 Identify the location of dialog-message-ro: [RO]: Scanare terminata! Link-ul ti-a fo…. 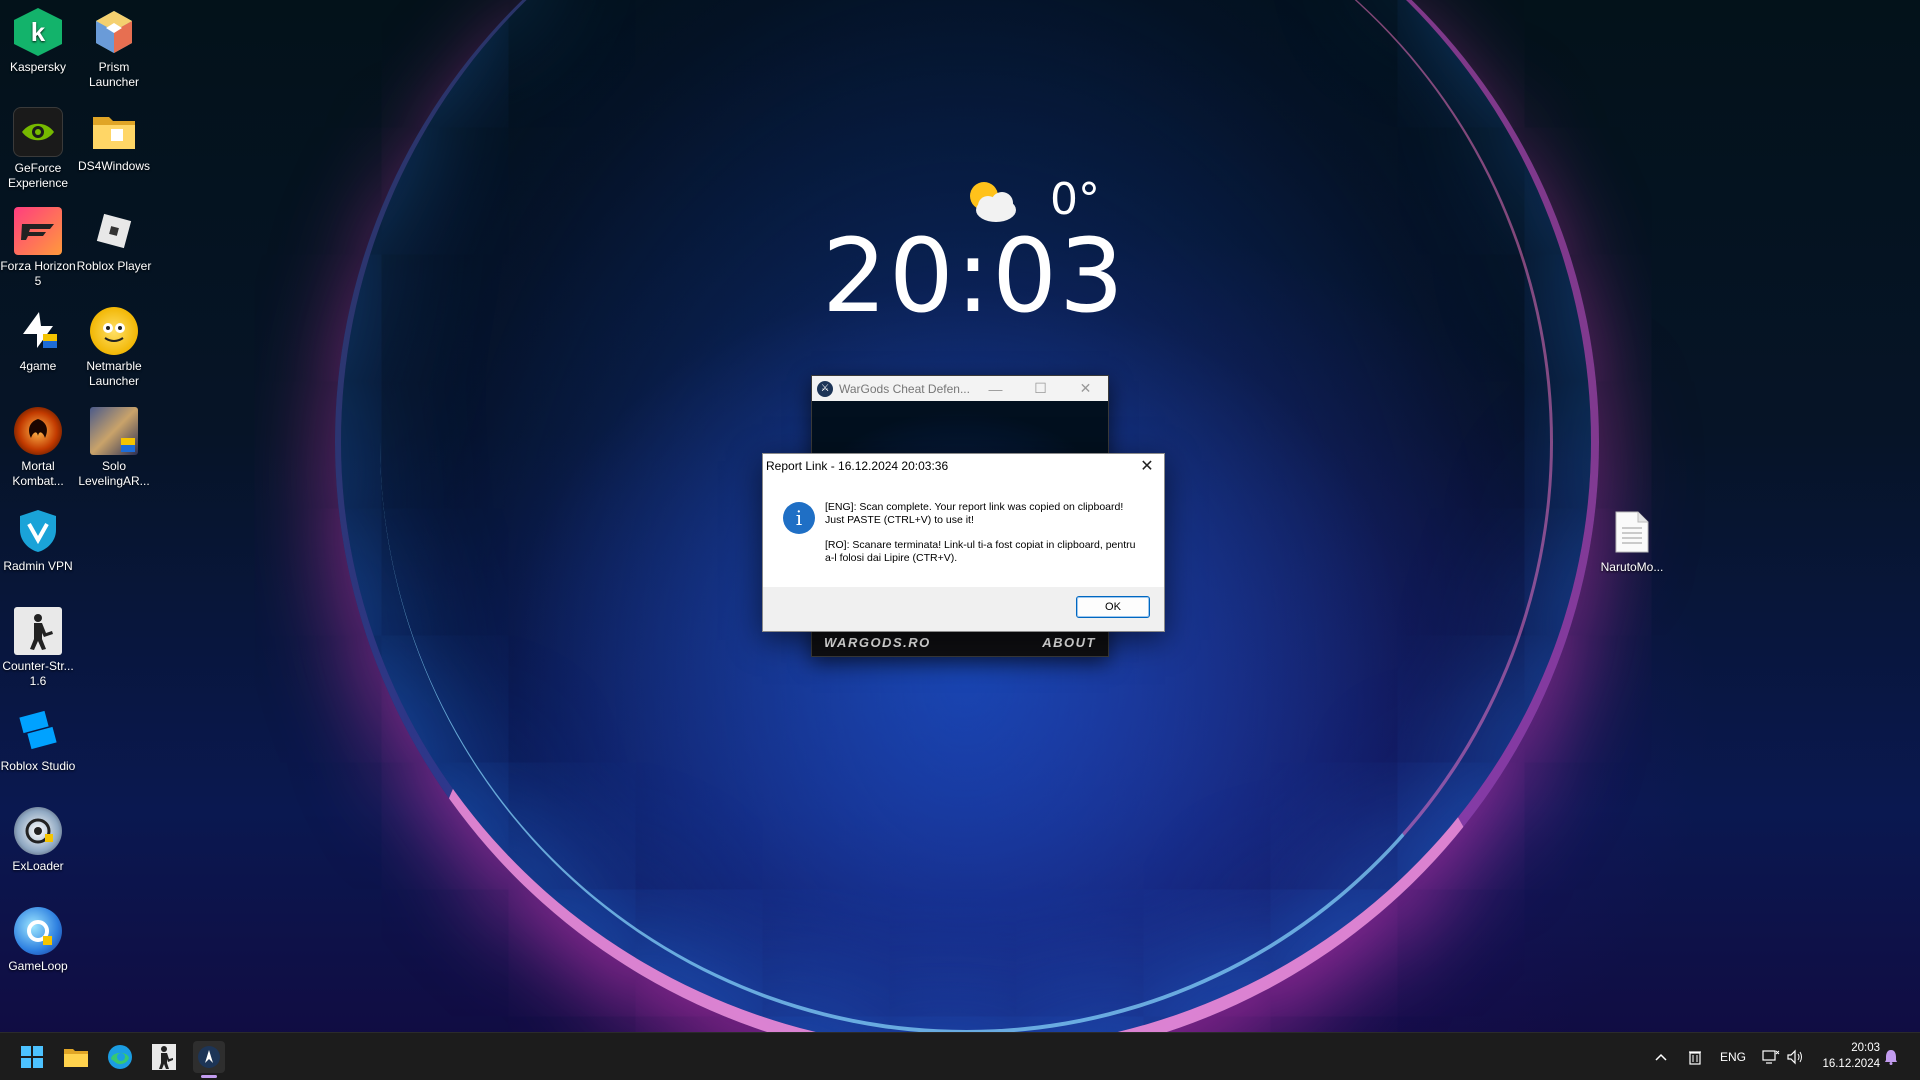
(980, 551).